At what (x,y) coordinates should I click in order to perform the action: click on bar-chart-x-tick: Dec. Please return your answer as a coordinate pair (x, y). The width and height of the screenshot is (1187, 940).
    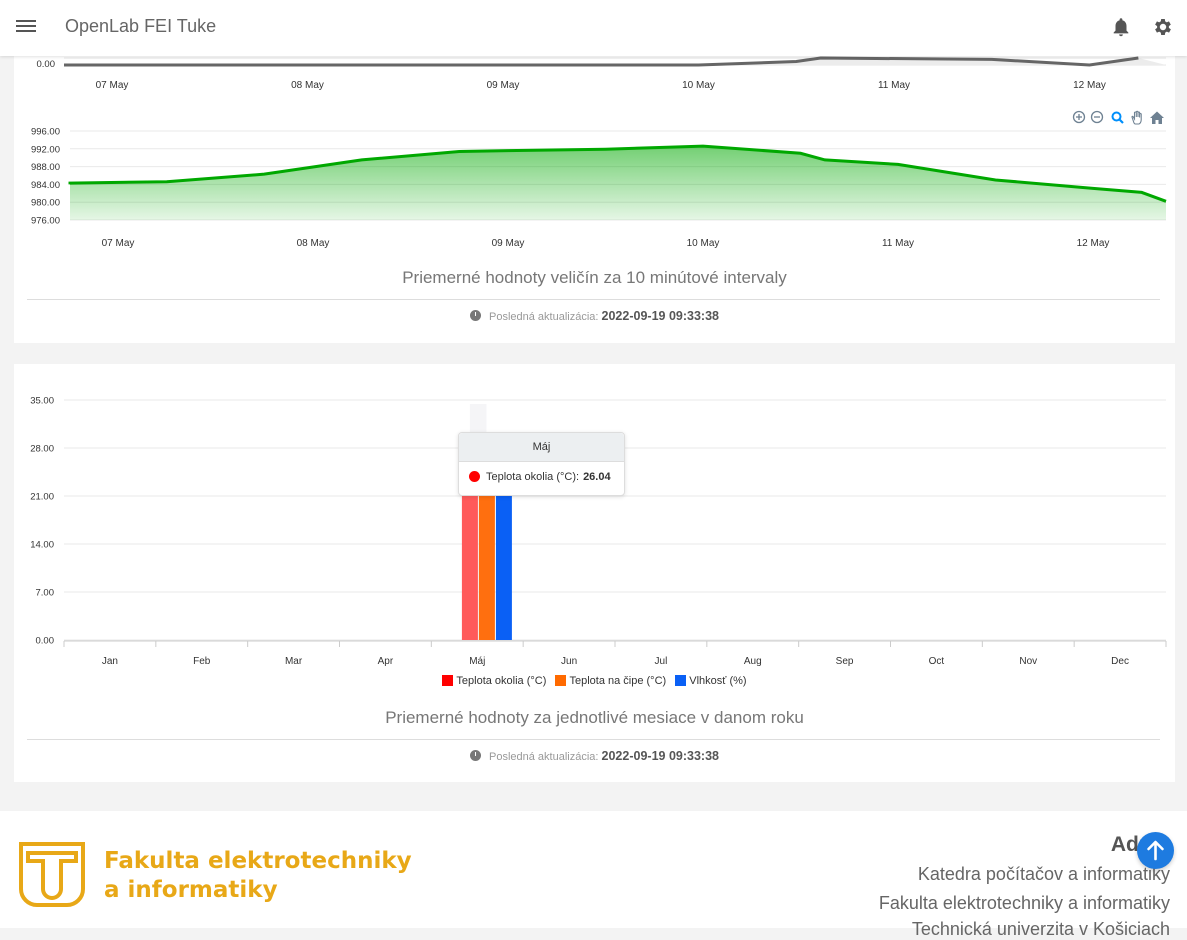
    Looking at the image, I should click on (1120, 661).